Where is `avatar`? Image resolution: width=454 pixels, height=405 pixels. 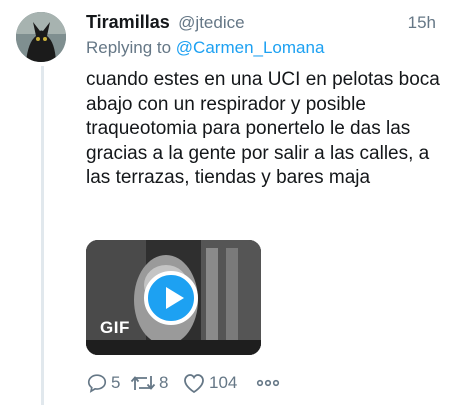
avatar is located at coordinates (41, 37).